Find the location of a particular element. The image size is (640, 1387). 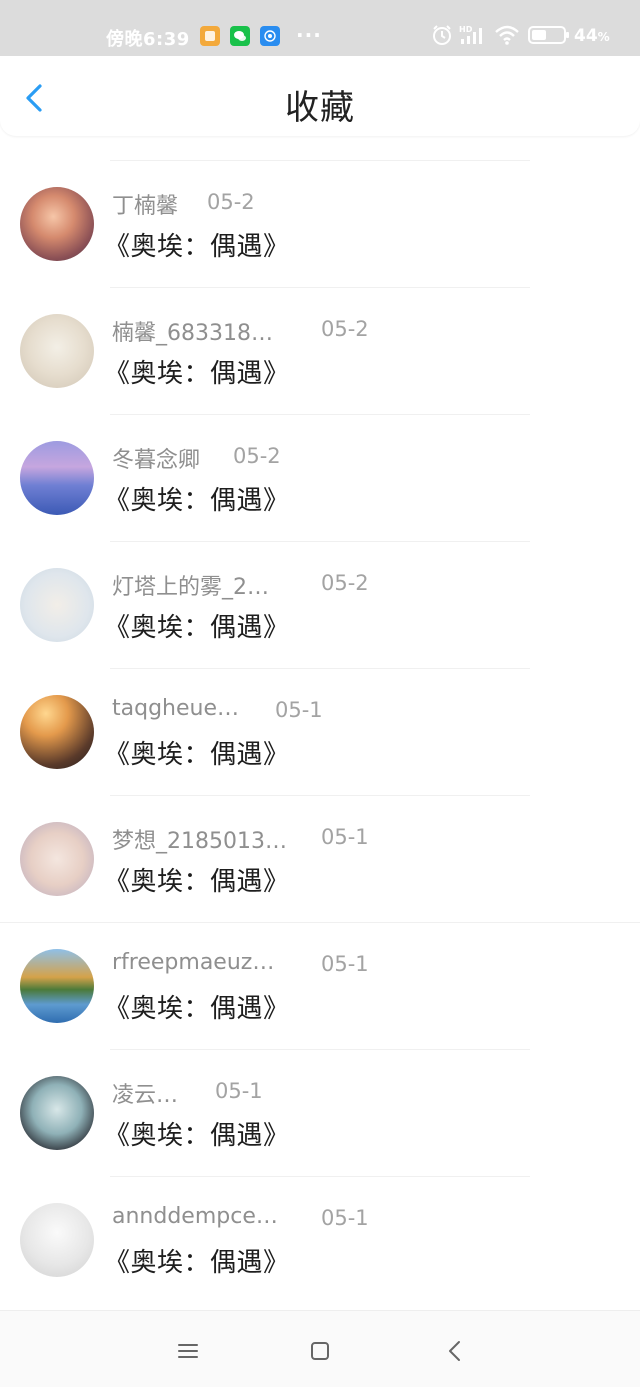

home-square-icon is located at coordinates (320, 1351).